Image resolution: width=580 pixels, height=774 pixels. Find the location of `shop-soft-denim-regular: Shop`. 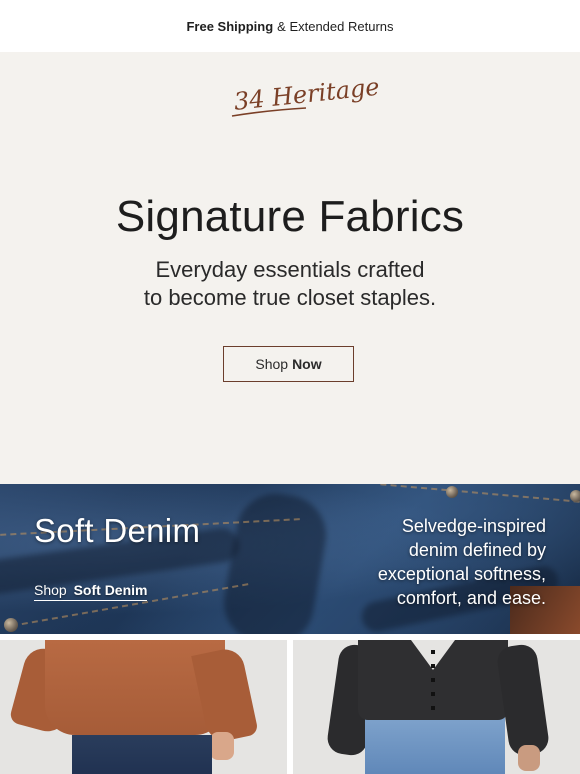

shop-soft-denim-regular: Shop is located at coordinates (50, 590).